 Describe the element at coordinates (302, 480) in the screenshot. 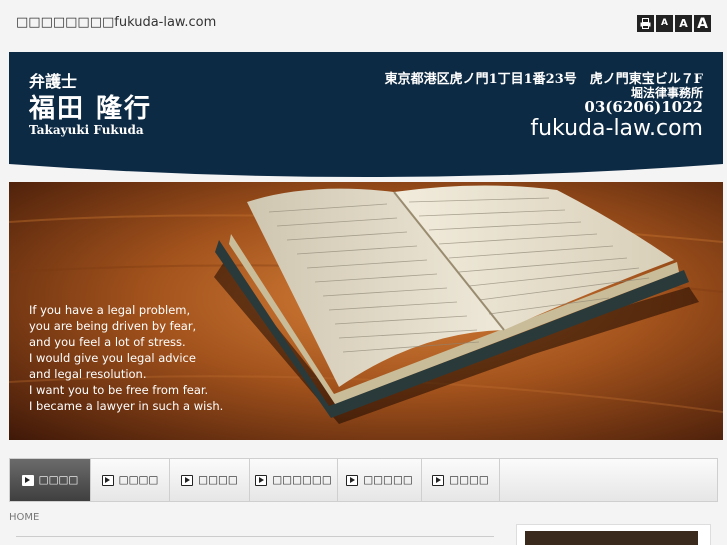

I see `nav-item-label: □□□□□□` at that location.